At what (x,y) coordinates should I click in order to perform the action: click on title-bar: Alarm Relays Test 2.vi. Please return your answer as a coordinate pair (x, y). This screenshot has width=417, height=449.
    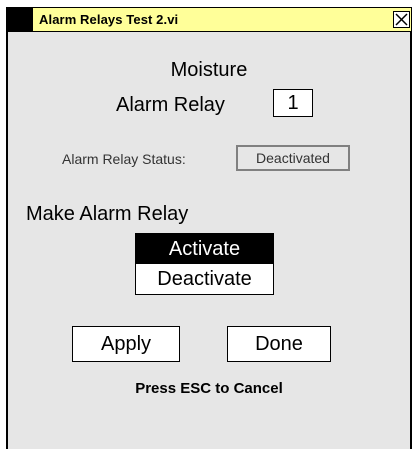
    Looking at the image, I should click on (209, 19).